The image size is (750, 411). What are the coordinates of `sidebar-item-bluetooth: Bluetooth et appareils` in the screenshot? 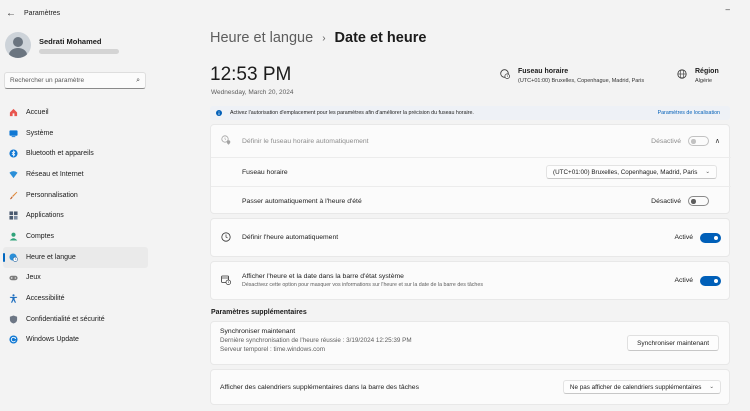 It's located at (75, 153).